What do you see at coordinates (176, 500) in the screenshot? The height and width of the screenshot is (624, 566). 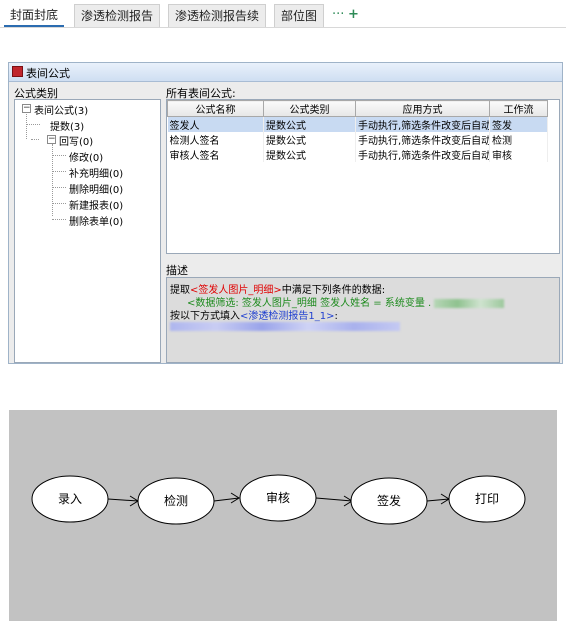 I see `flow-node-label: 检测` at bounding box center [176, 500].